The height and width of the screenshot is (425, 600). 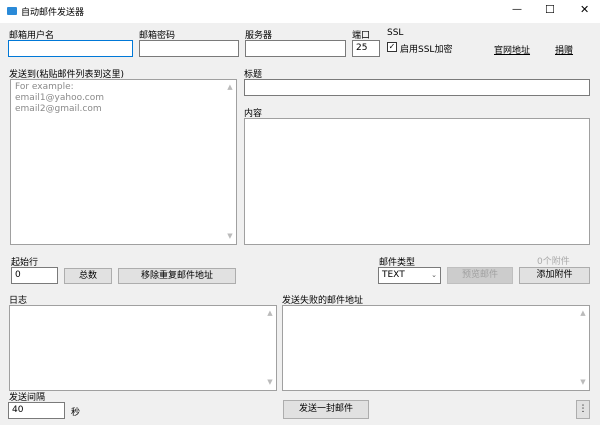 What do you see at coordinates (480, 275) in the screenshot?
I see `preview-button: 预览邮件` at bounding box center [480, 275].